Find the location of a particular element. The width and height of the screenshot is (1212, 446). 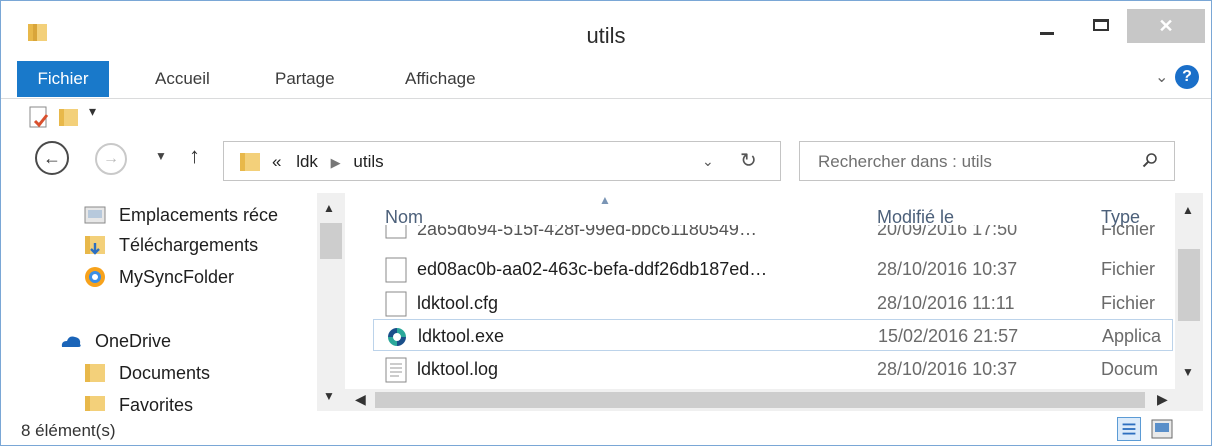

status-bar: 8 élément(s) is located at coordinates (606, 429).